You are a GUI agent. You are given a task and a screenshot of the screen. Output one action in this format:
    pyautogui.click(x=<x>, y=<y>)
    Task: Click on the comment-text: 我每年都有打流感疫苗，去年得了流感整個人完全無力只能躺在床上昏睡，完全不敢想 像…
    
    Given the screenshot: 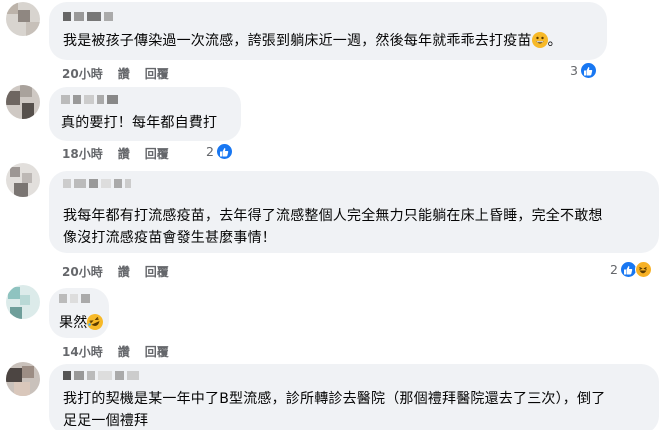 What is the action you would take?
    pyautogui.click(x=333, y=227)
    